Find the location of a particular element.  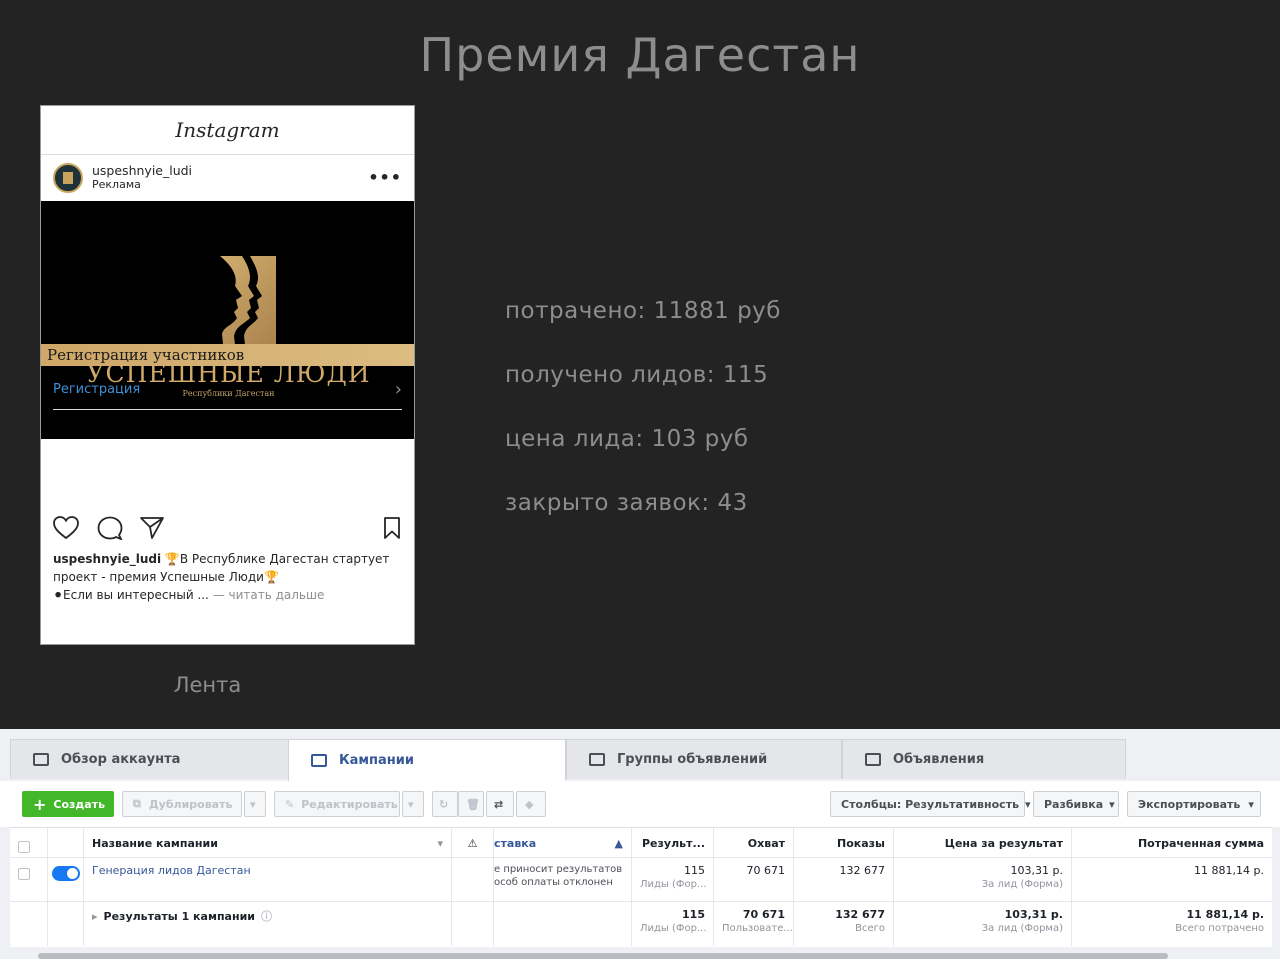

stat-lead-price: цена лида: 103 руб is located at coordinates (627, 439).